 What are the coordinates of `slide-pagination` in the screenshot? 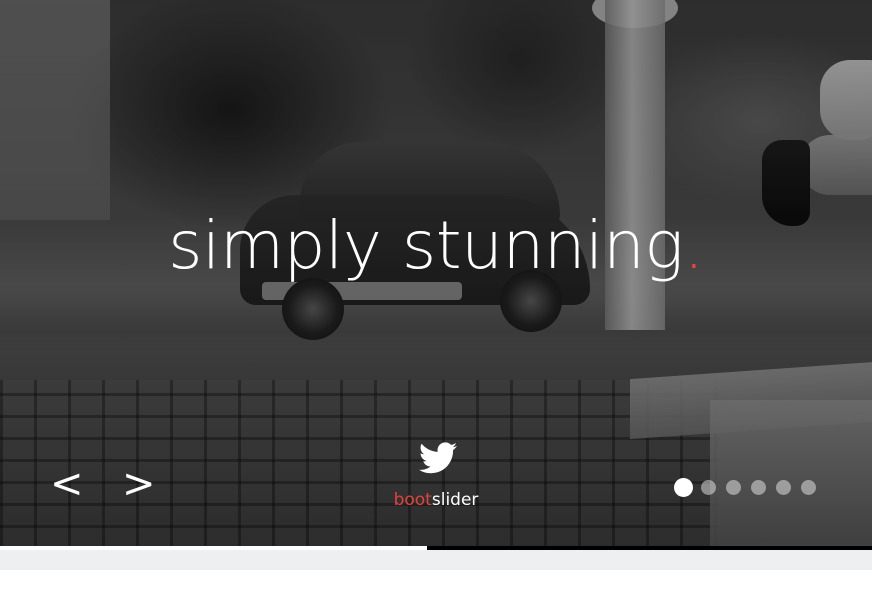 It's located at (750, 487).